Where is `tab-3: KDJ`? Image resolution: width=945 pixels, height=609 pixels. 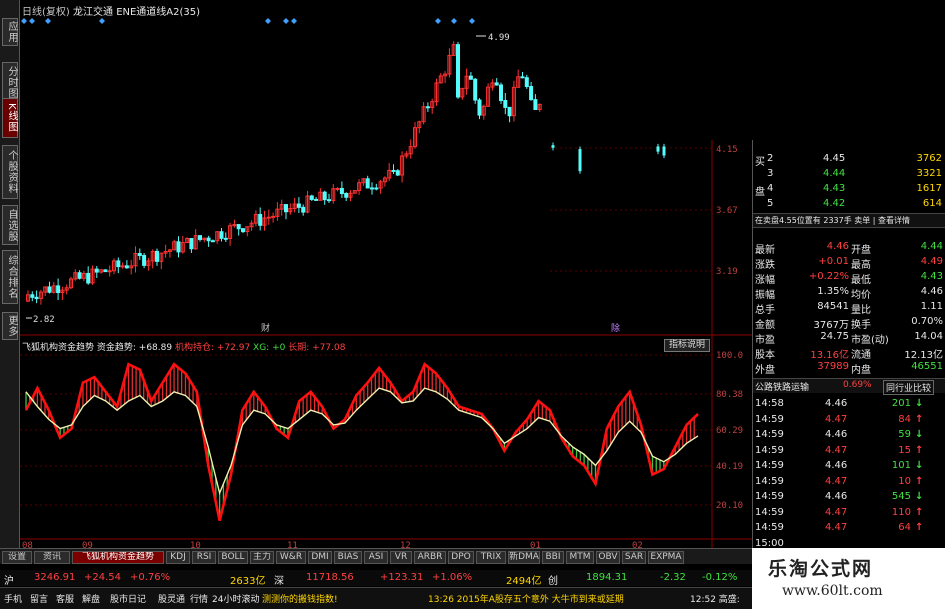
tab-3: KDJ is located at coordinates (178, 557).